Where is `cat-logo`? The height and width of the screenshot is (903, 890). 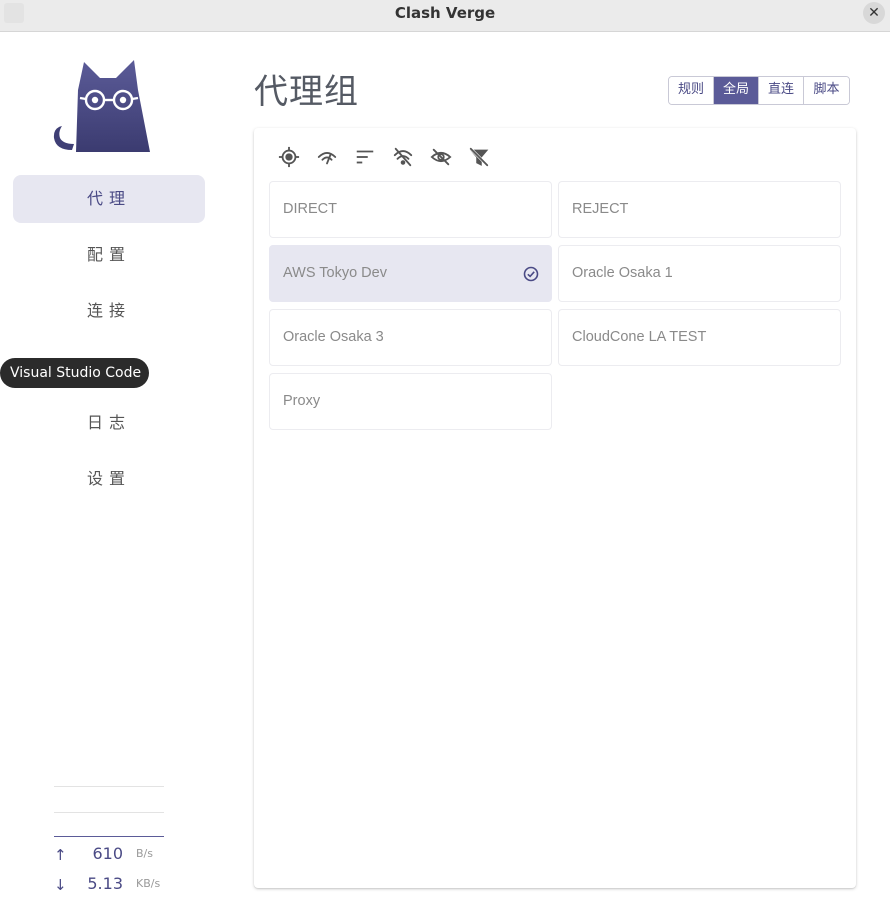
cat-logo is located at coordinates (101, 106).